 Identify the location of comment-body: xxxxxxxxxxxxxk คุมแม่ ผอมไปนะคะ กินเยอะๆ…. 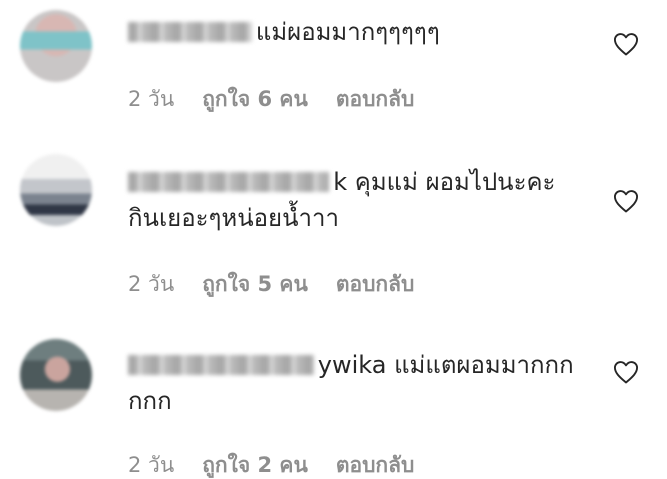
(357, 200).